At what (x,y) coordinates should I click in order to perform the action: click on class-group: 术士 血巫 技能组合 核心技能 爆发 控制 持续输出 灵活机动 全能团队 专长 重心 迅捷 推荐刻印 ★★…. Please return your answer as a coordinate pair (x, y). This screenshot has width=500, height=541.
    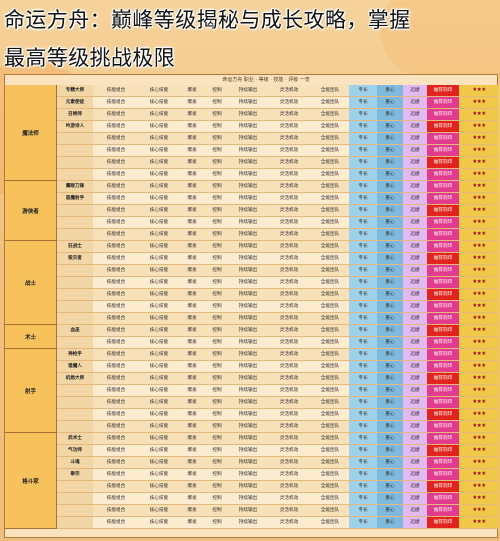
    Looking at the image, I should click on (252, 337).